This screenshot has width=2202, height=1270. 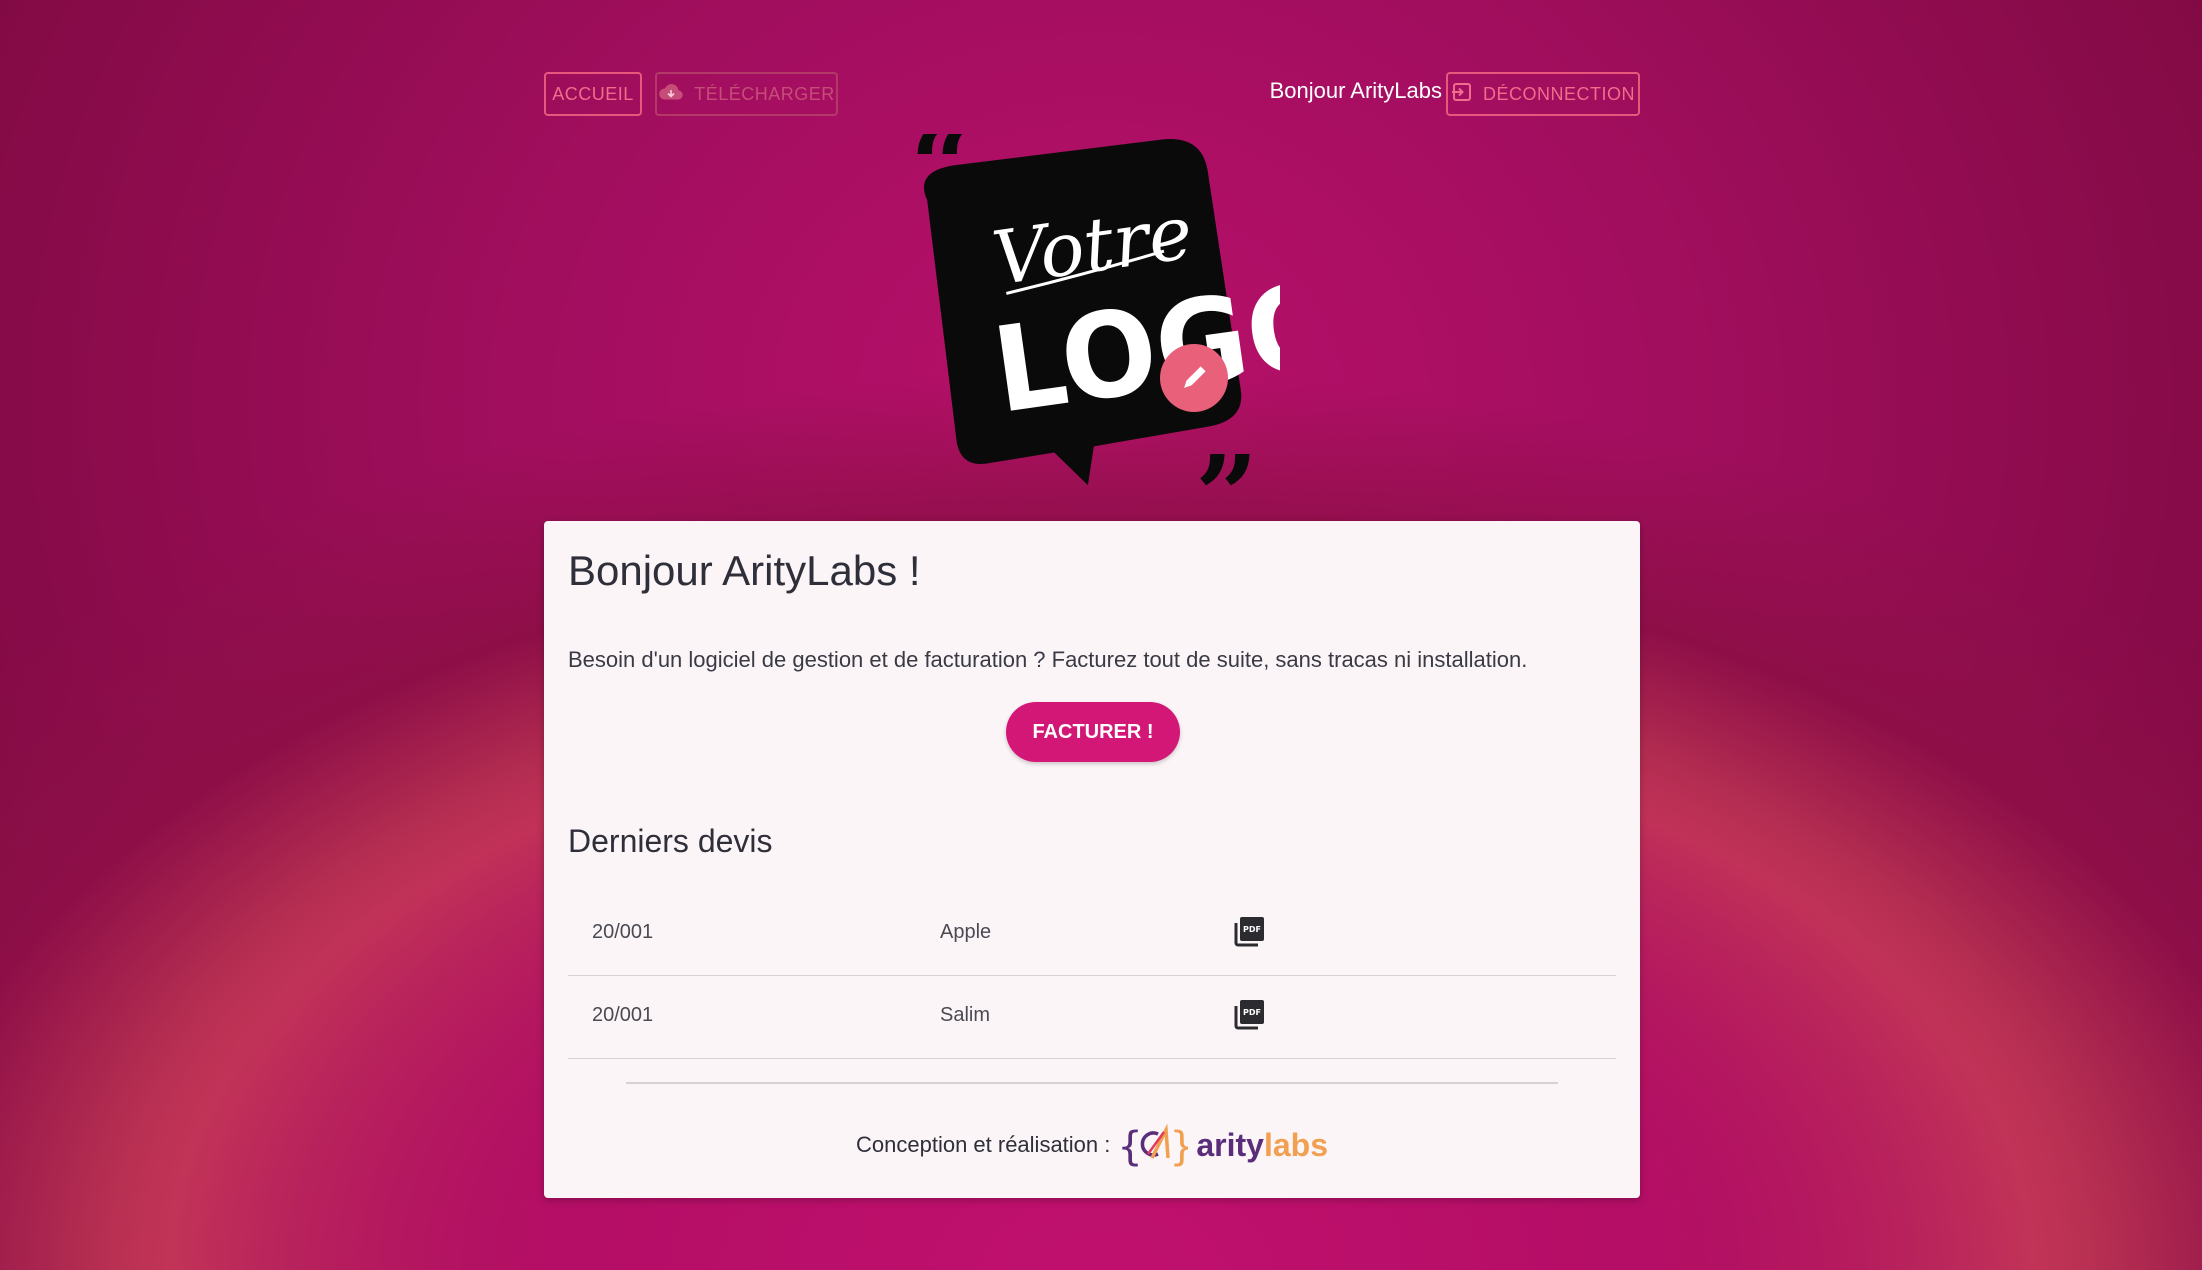 I want to click on quotes-heading: Derniers devis, so click(x=670, y=841).